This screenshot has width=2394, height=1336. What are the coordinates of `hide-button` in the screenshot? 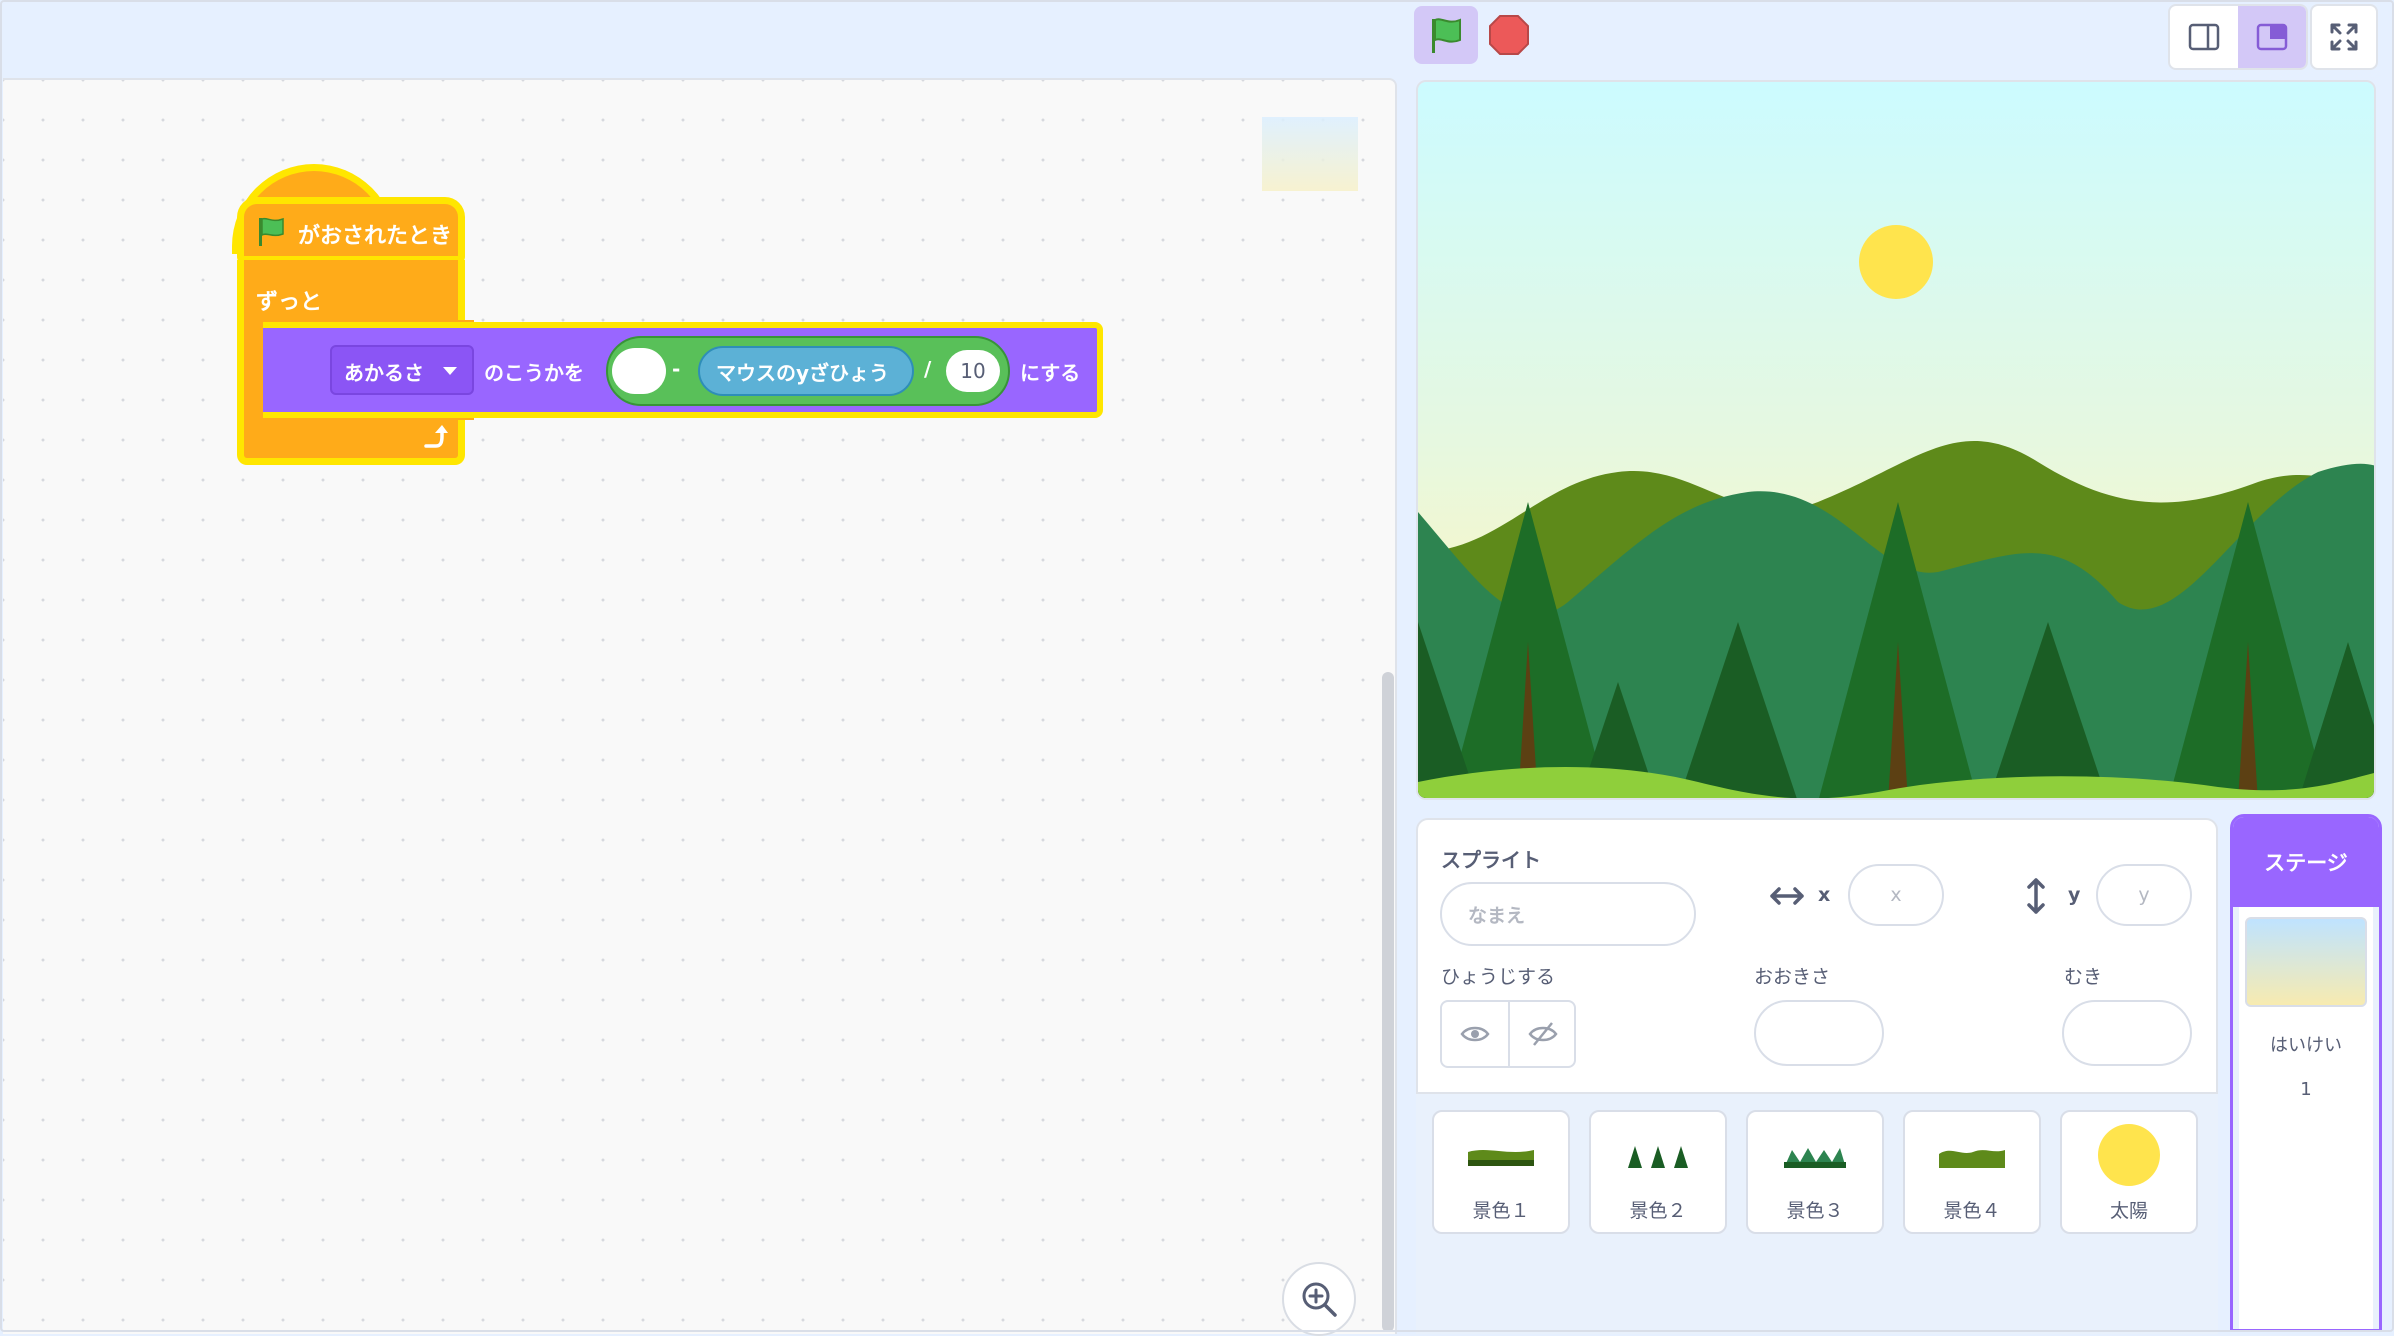 It's located at (1543, 1034).